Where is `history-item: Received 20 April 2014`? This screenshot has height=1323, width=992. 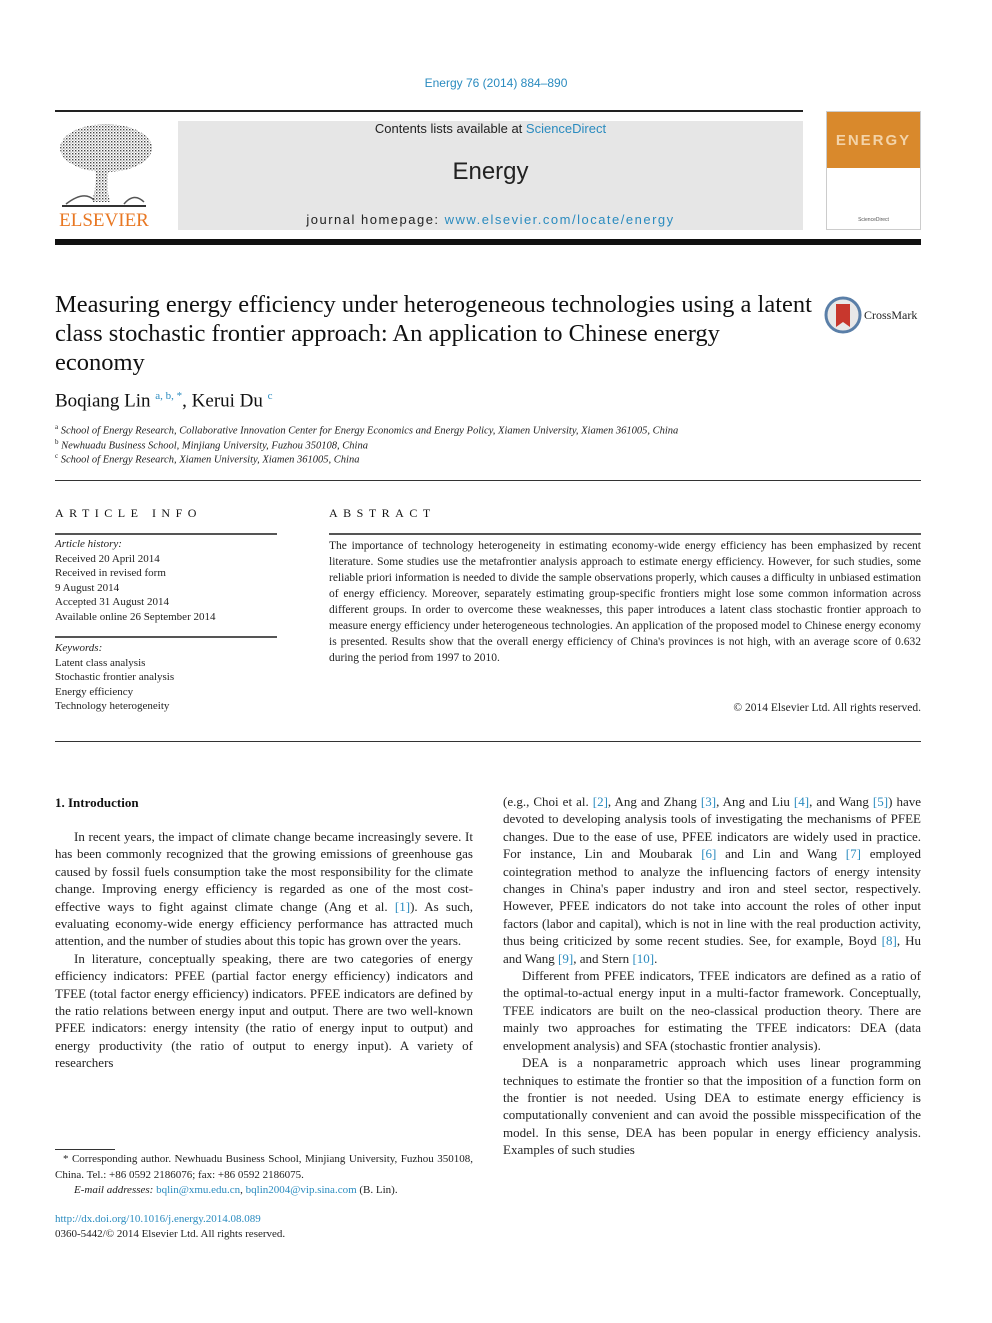 history-item: Received 20 April 2014 is located at coordinates (107, 558).